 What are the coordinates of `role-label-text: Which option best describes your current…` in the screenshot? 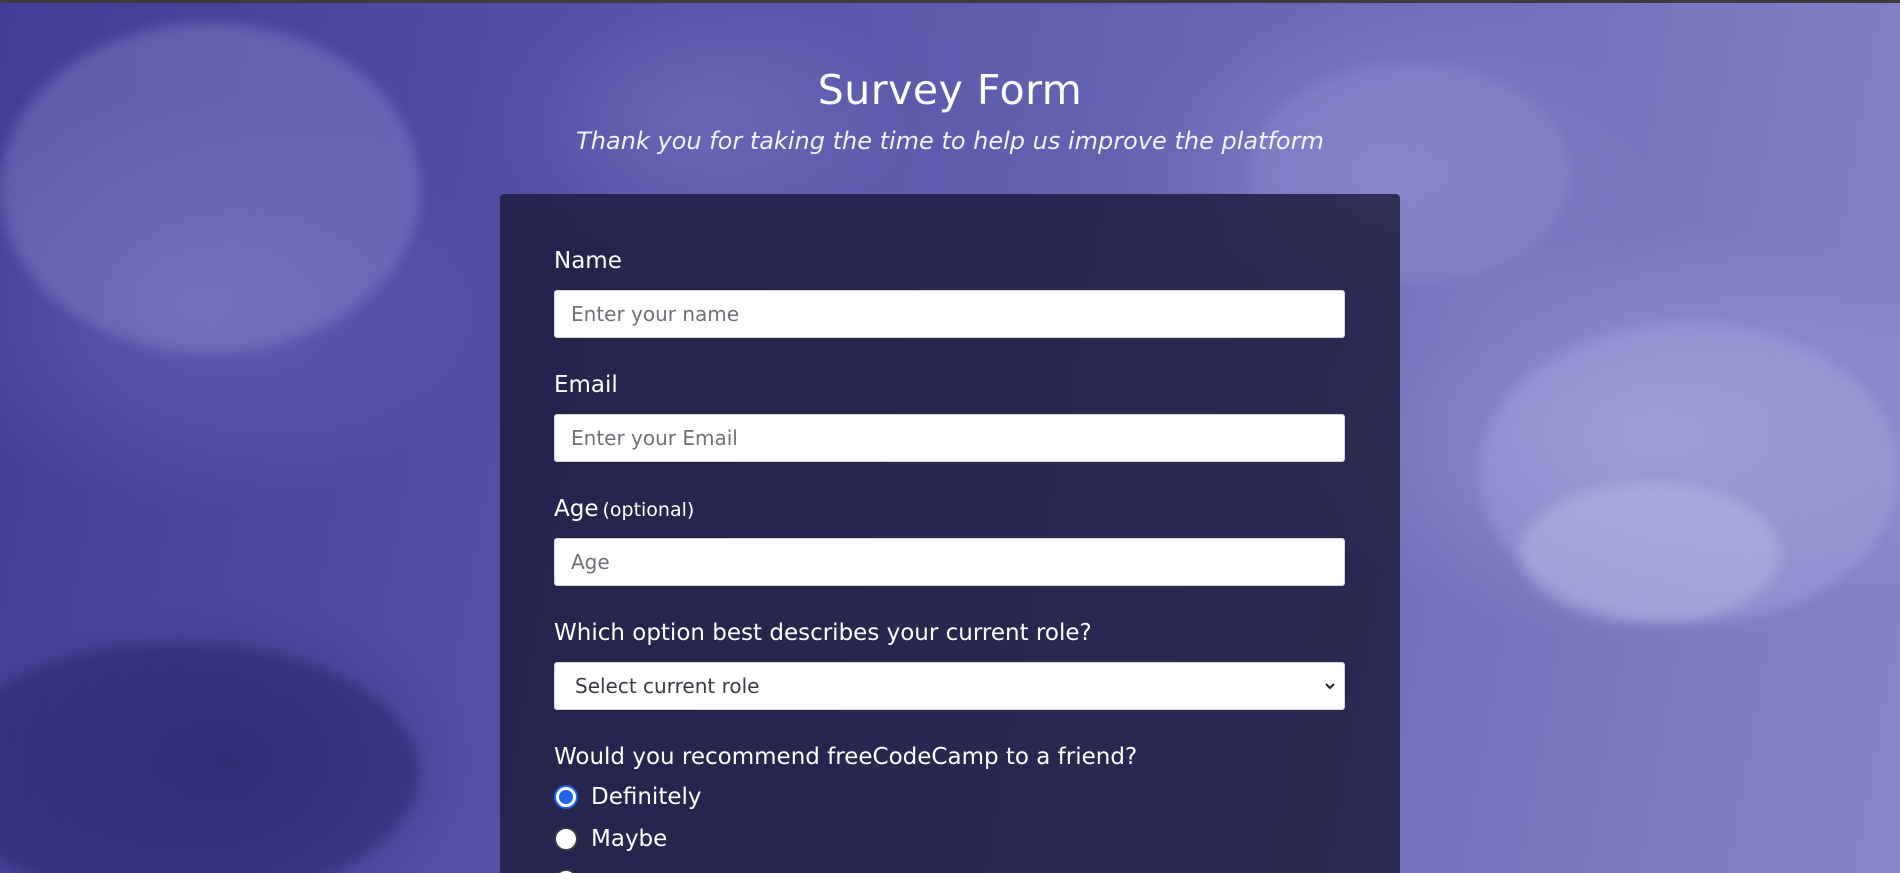 It's located at (823, 633).